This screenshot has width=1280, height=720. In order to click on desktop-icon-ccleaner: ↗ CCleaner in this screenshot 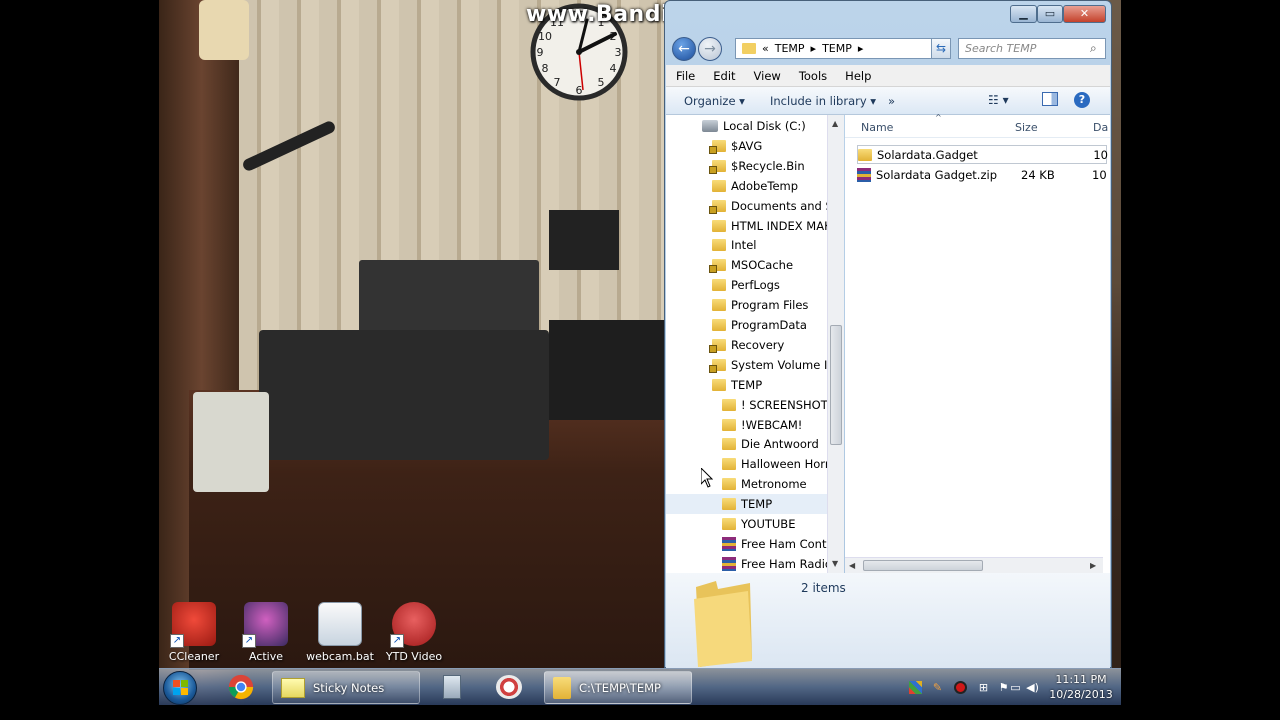, I will do `click(194, 632)`.